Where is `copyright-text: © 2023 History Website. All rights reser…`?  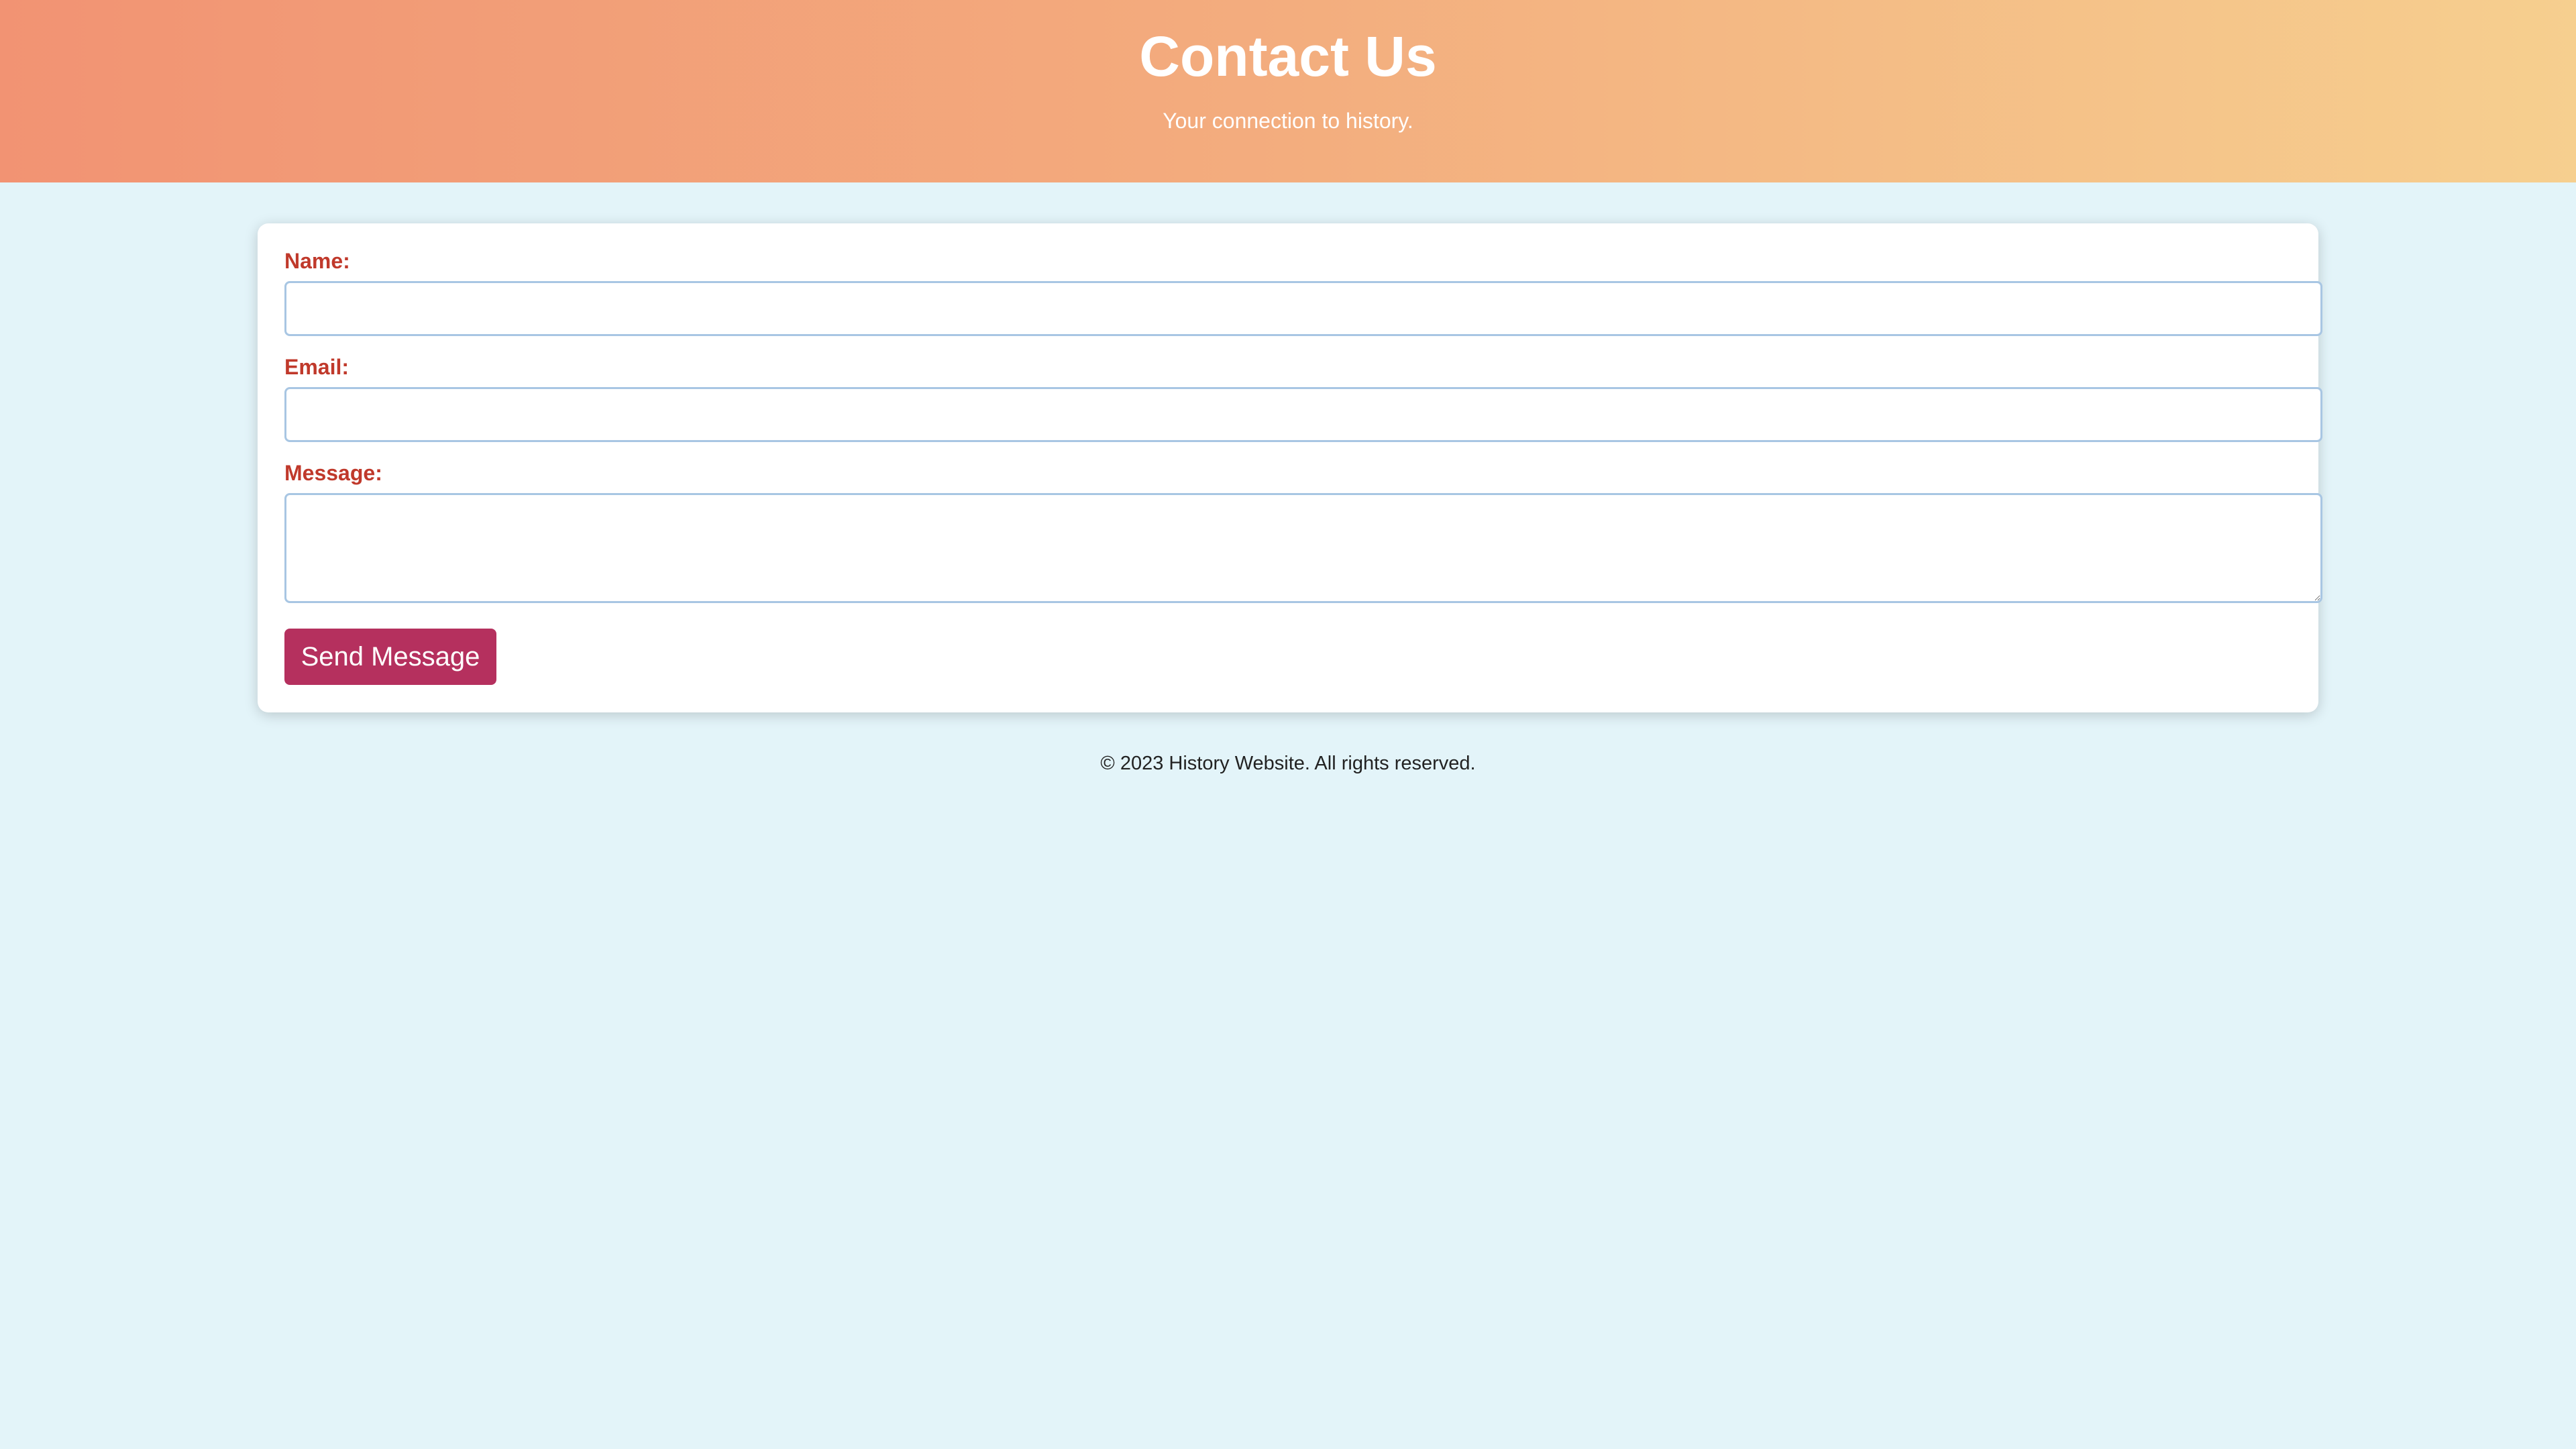 copyright-text: © 2023 History Website. All rights reser… is located at coordinates (1288, 763).